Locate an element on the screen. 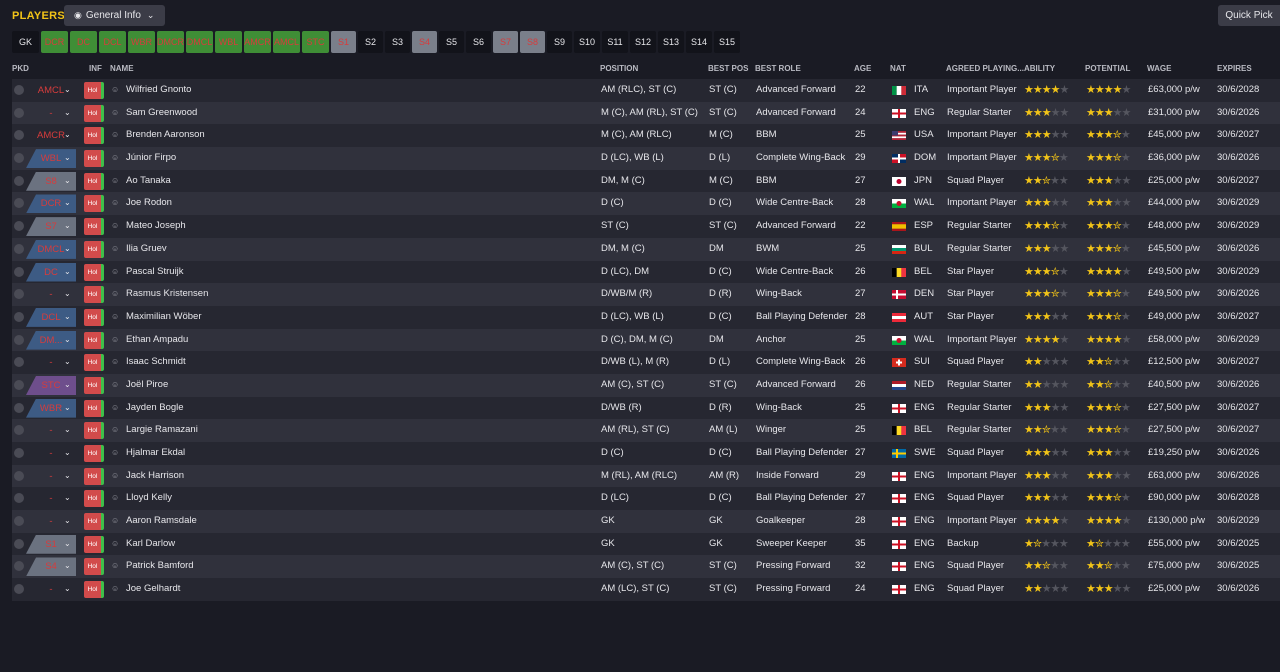 The height and width of the screenshot is (672, 1280). slot-s7: S7 is located at coordinates (505, 42).